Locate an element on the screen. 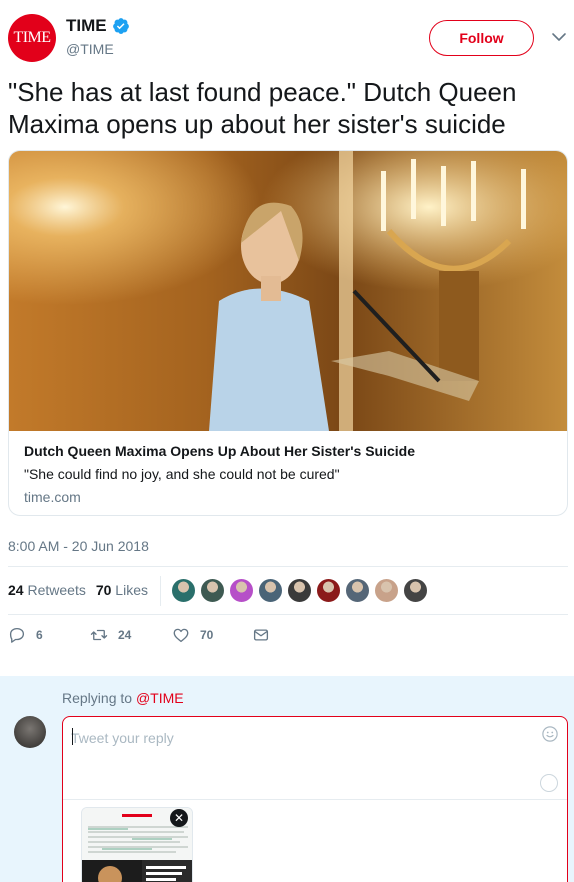 The image size is (574, 882). replying-to-handle: @TIME is located at coordinates (160, 698).